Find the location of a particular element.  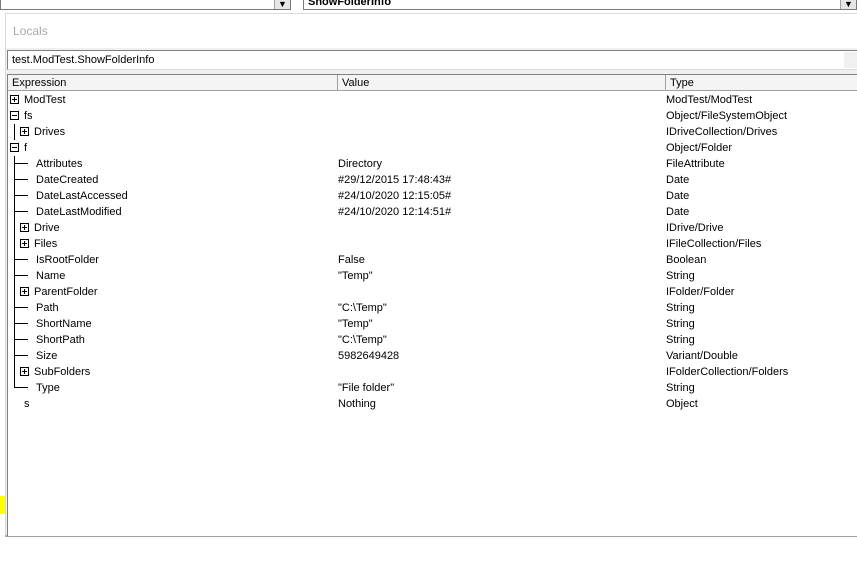

expression-cell: Type is located at coordinates (48, 388).